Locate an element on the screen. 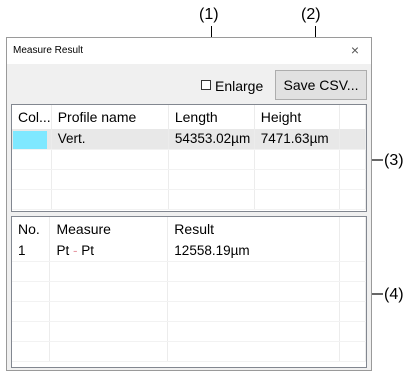  measure-to: Pt is located at coordinates (87, 250).